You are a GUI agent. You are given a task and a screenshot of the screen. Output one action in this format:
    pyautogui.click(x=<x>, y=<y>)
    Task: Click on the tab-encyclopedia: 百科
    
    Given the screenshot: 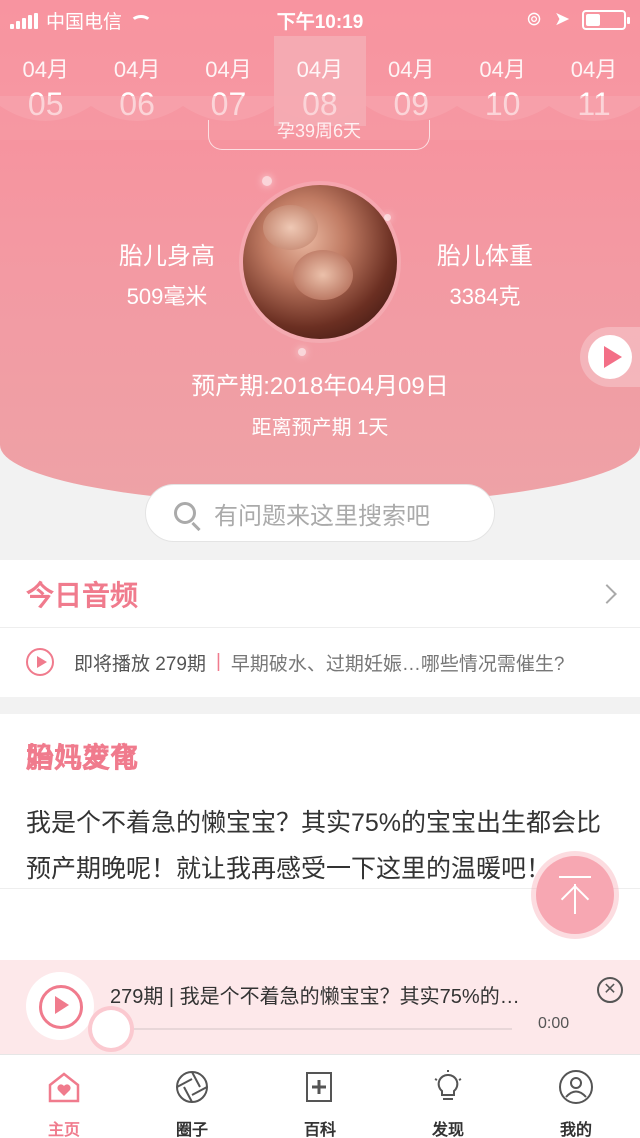 What is the action you would take?
    pyautogui.click(x=320, y=1096)
    